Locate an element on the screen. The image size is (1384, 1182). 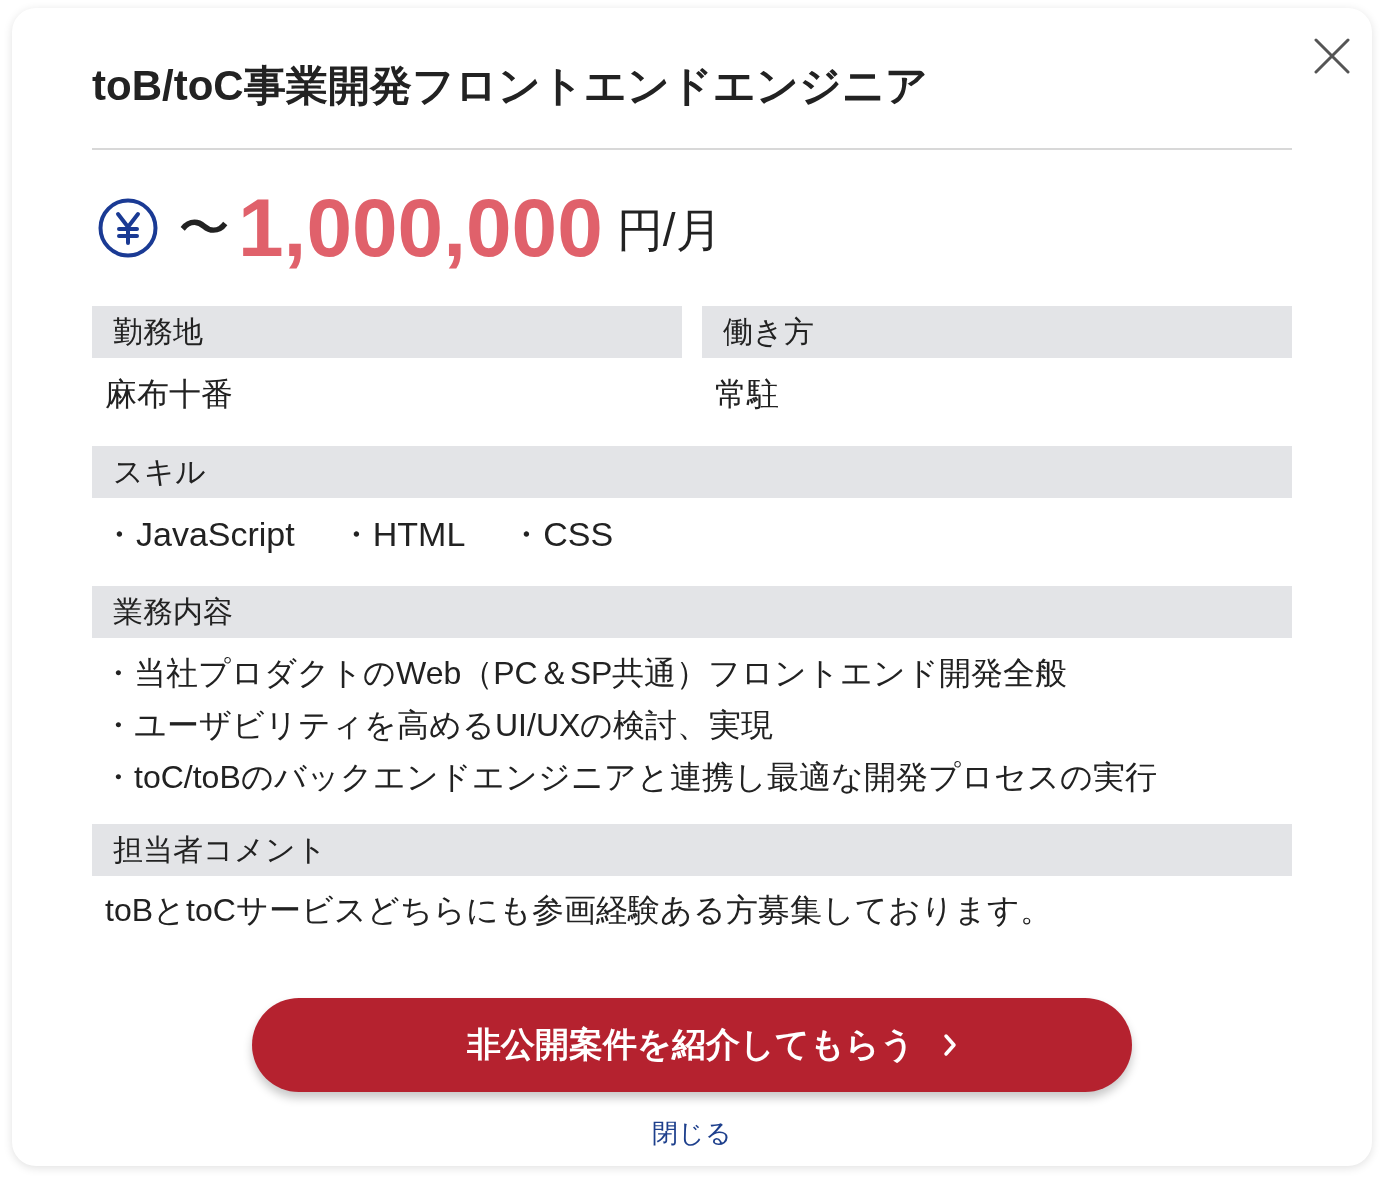
section-heading: 担当者コメント is located at coordinates (692, 850).